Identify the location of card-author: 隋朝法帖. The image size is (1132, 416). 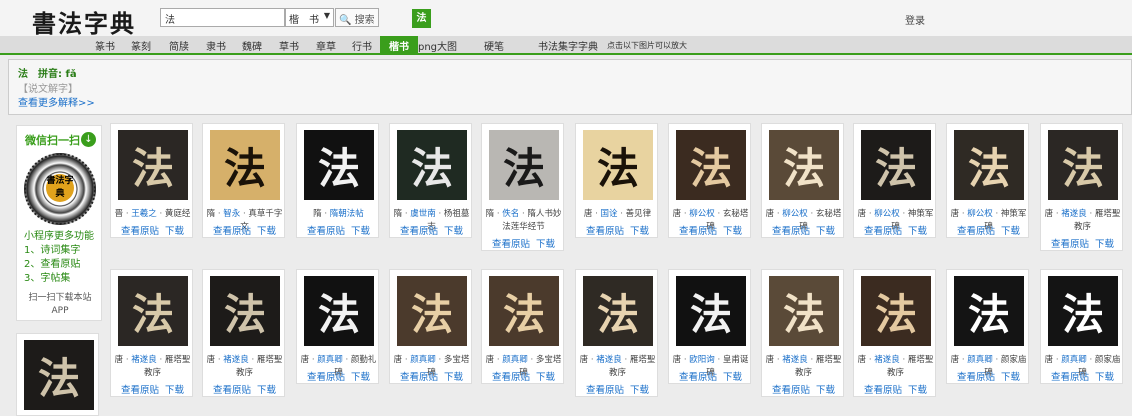
(347, 214).